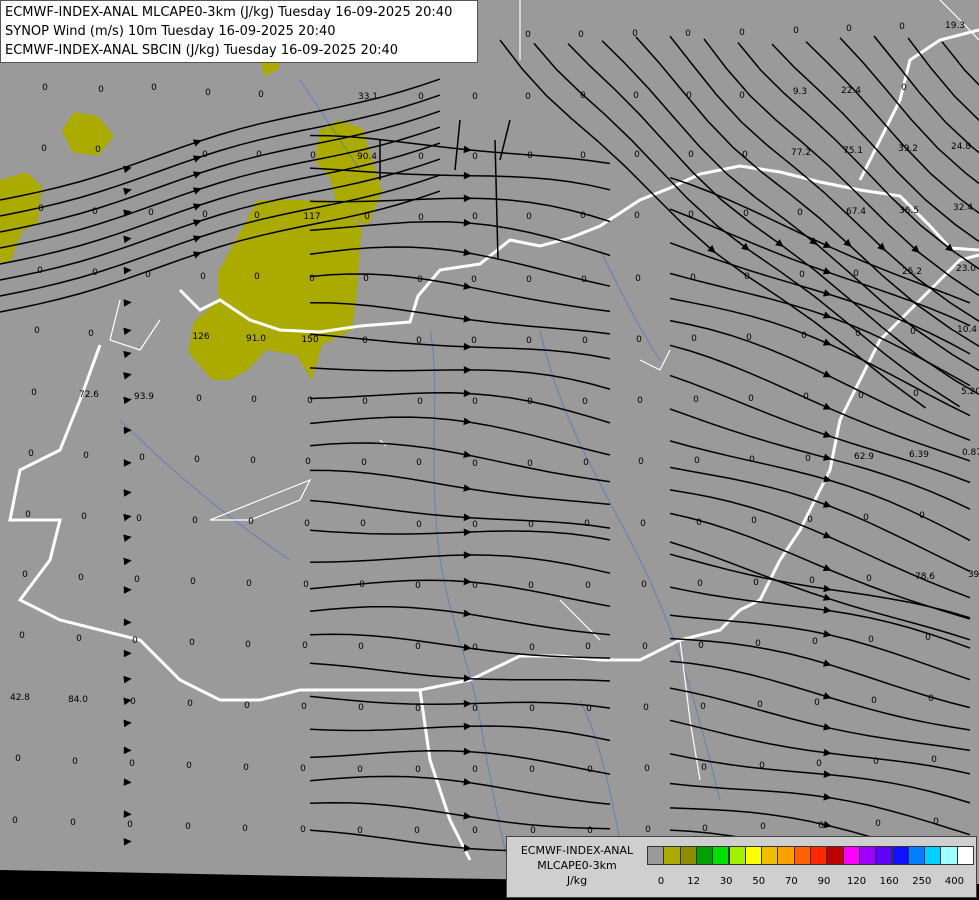 This screenshot has width=979, height=900. I want to click on legend-title-line-2: MLCAPE0-3km, so click(577, 865).